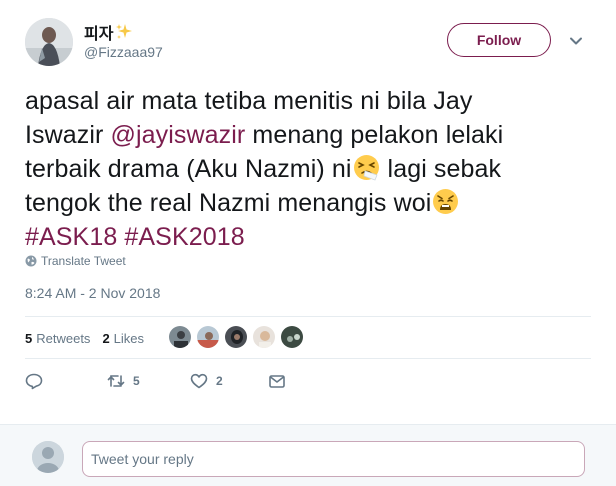 The image size is (616, 486). I want to click on tweet-text-segment: tengok the real Nazmi menangis woi, so click(228, 203).